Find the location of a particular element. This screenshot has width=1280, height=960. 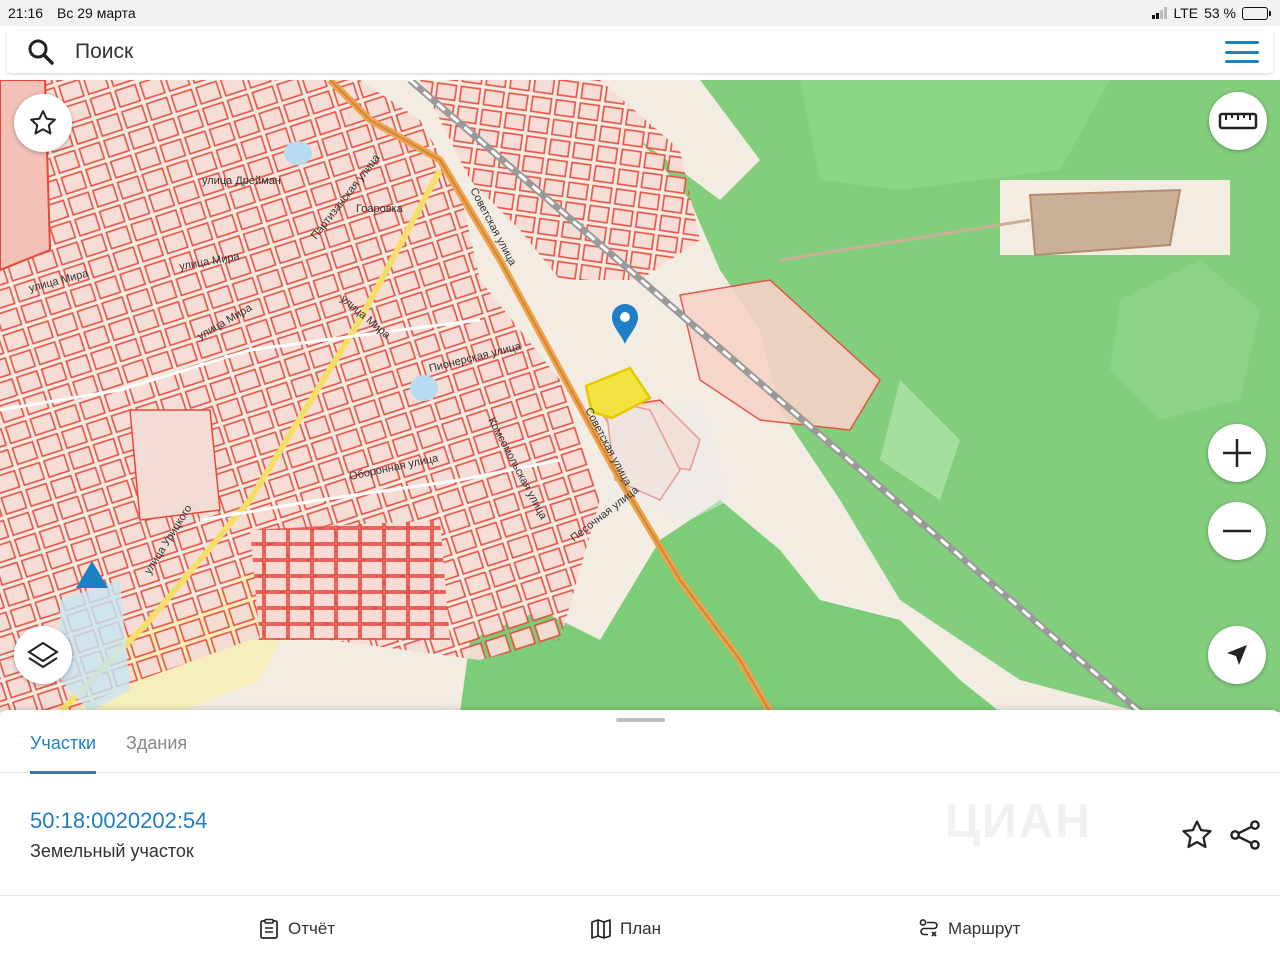

minus-icon is located at coordinates (1237, 531).